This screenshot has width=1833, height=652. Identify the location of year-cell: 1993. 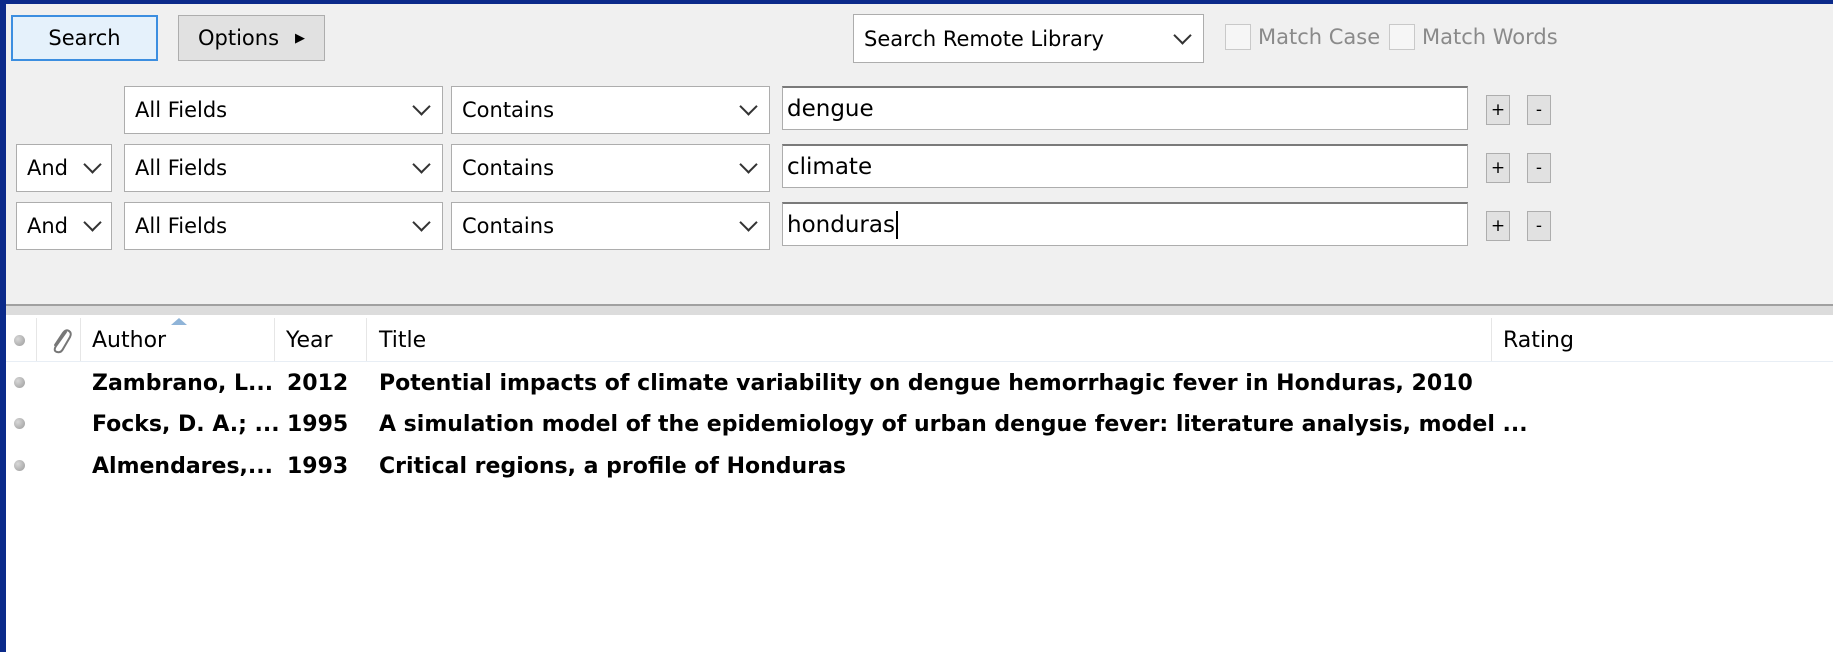
(318, 466).